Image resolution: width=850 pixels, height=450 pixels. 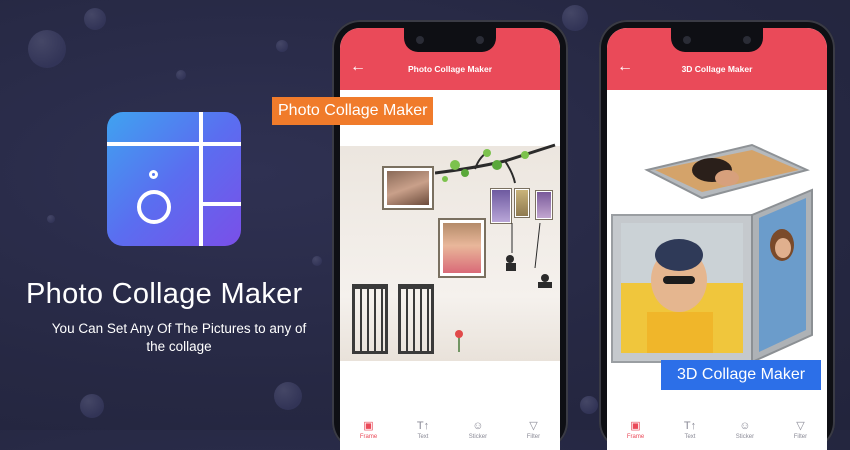 I want to click on icon-ring, so click(x=154, y=207).